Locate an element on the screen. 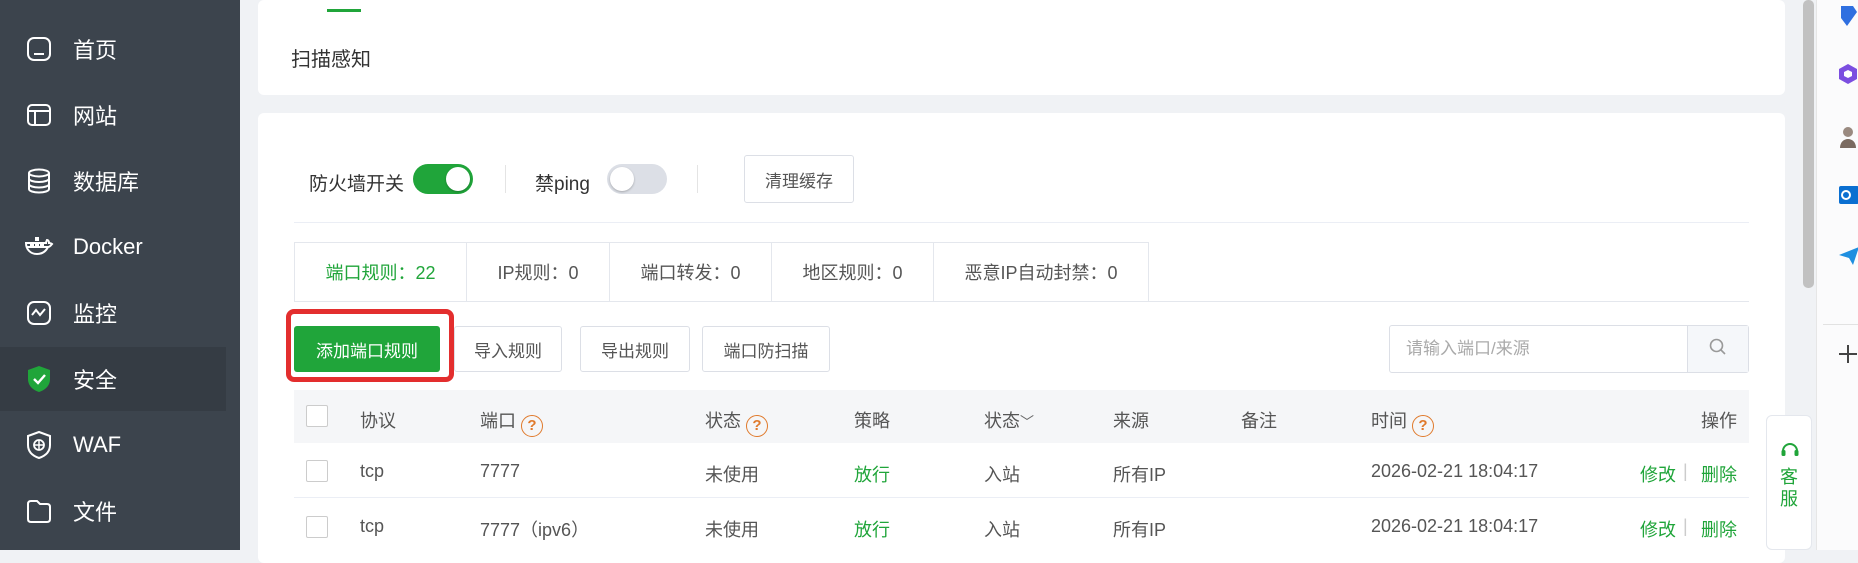 The height and width of the screenshot is (563, 1858). shield-icon is located at coordinates (39, 379).